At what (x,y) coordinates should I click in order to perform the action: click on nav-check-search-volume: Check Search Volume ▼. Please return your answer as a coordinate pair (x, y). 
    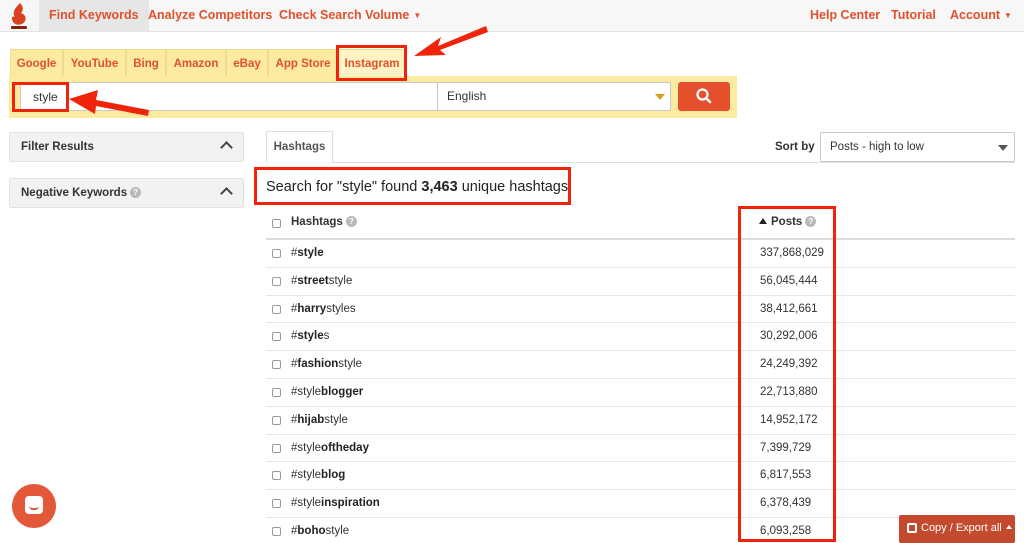
    Looking at the image, I should click on (350, 16).